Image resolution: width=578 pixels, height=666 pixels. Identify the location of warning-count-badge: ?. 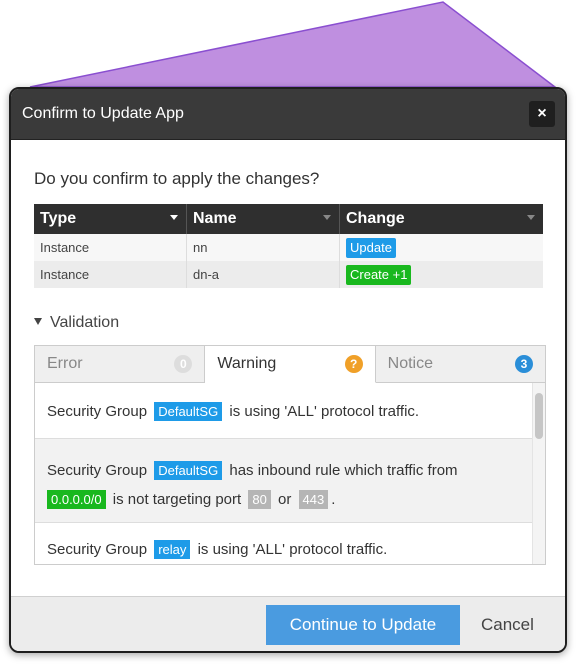
(353, 364).